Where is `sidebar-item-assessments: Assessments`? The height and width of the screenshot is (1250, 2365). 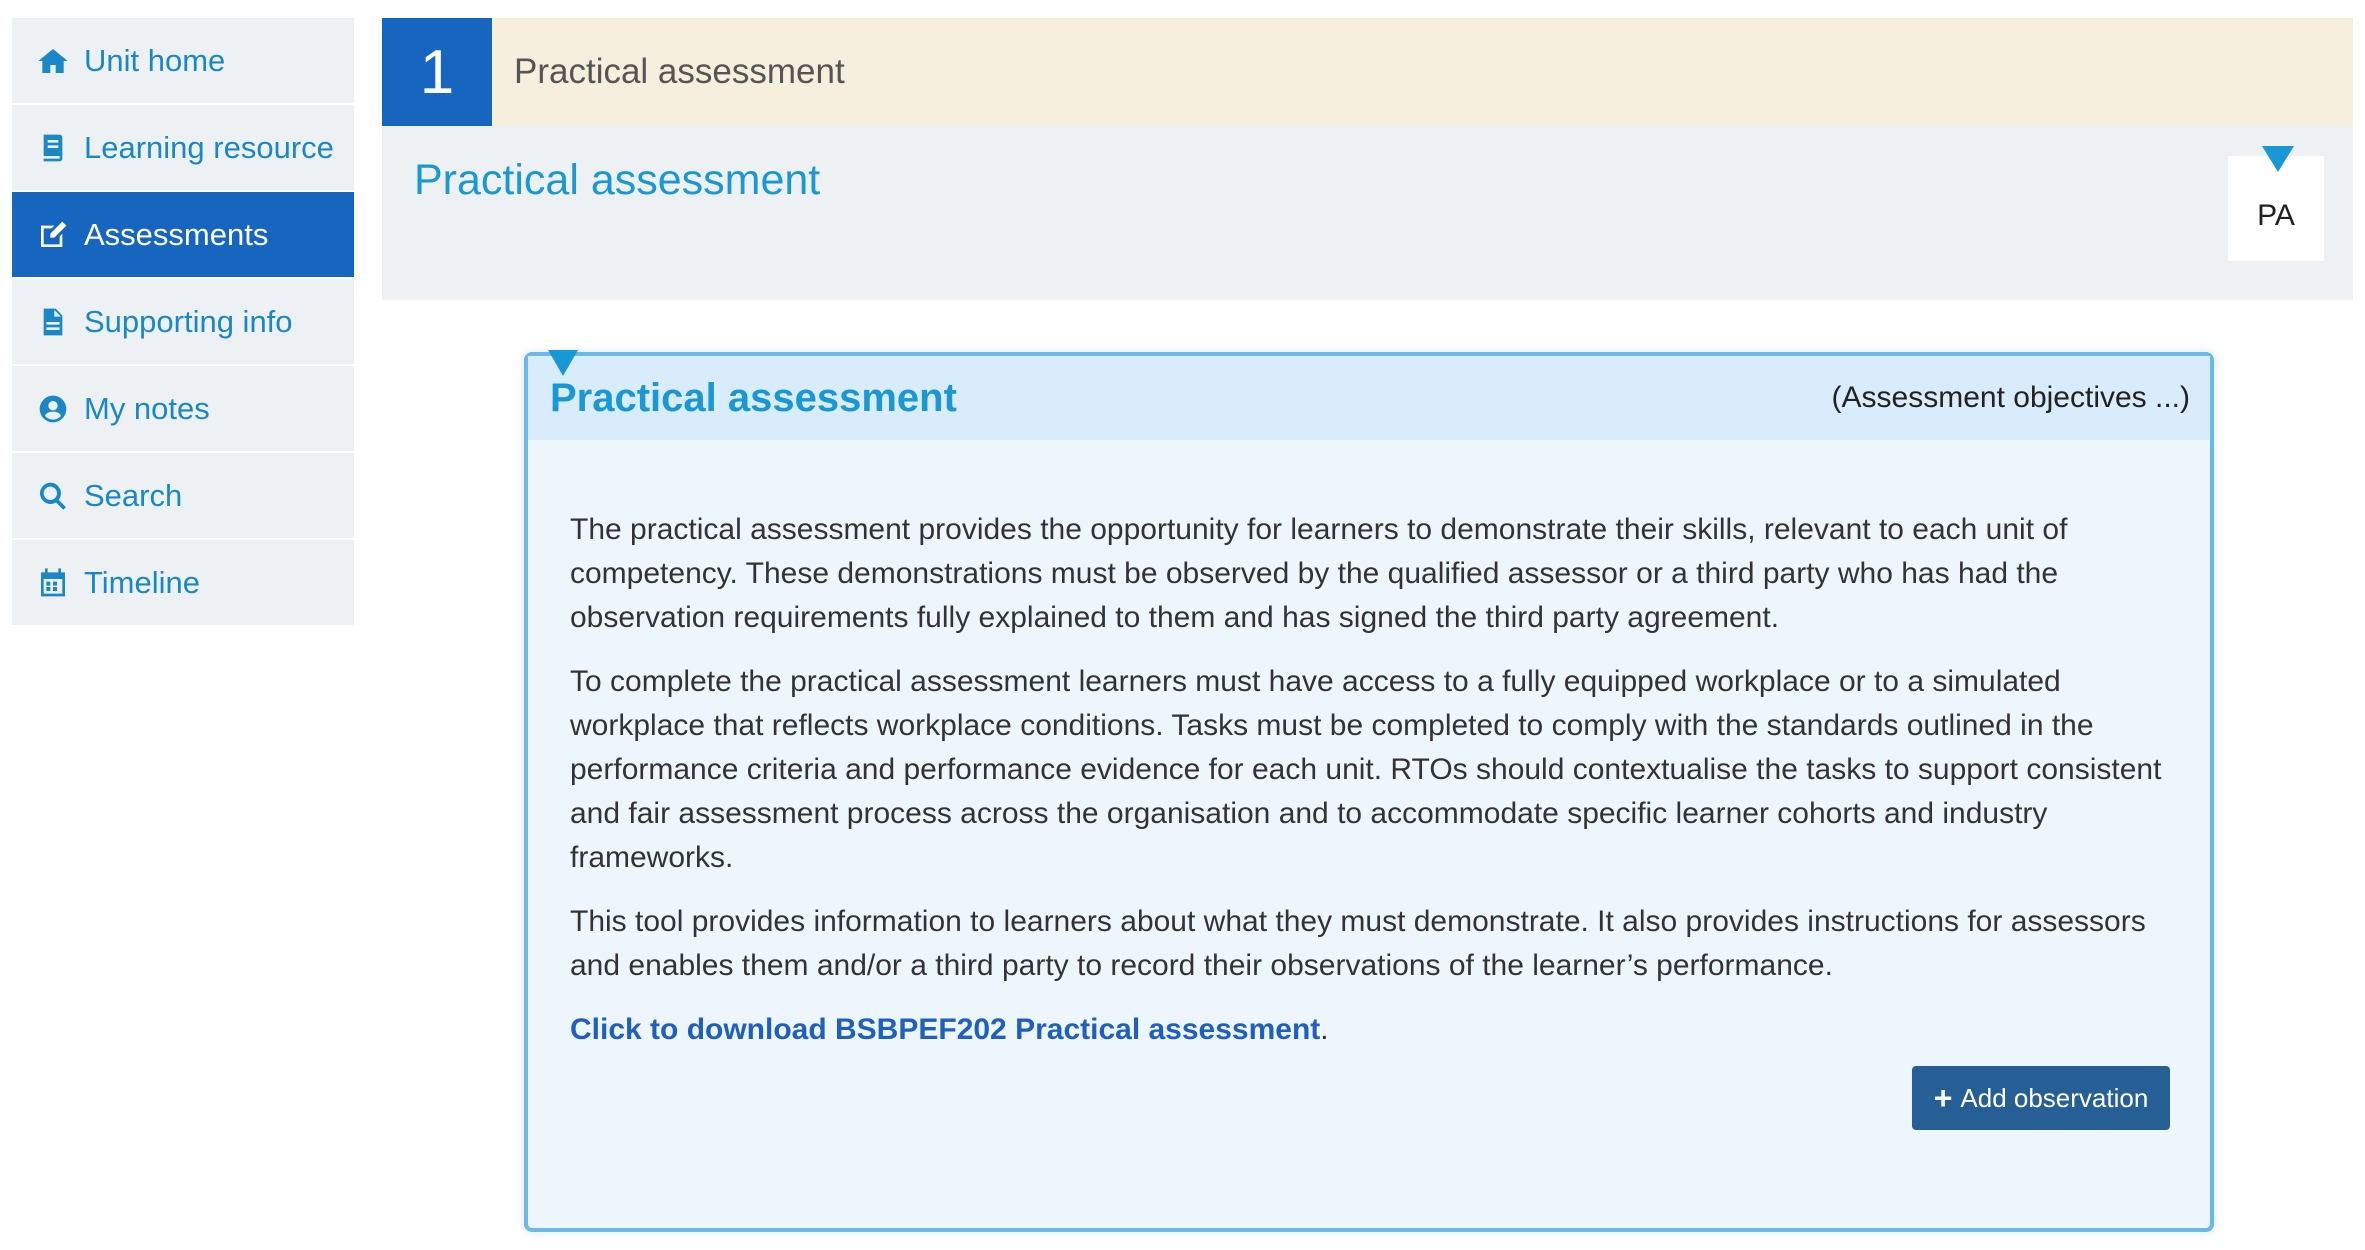
sidebar-item-assessments: Assessments is located at coordinates (183, 235).